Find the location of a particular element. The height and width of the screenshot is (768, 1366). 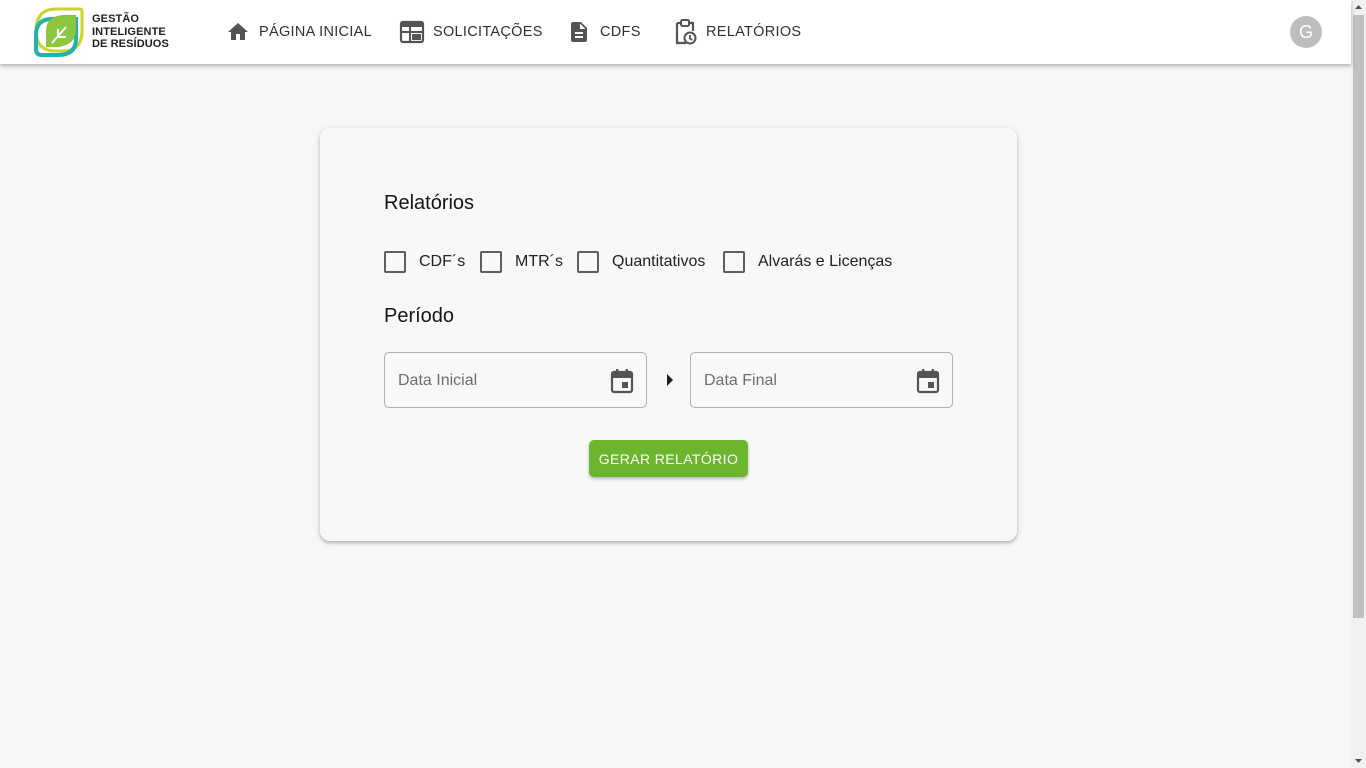

checkbox-quantitativos: Quantitativos is located at coordinates (641, 262).